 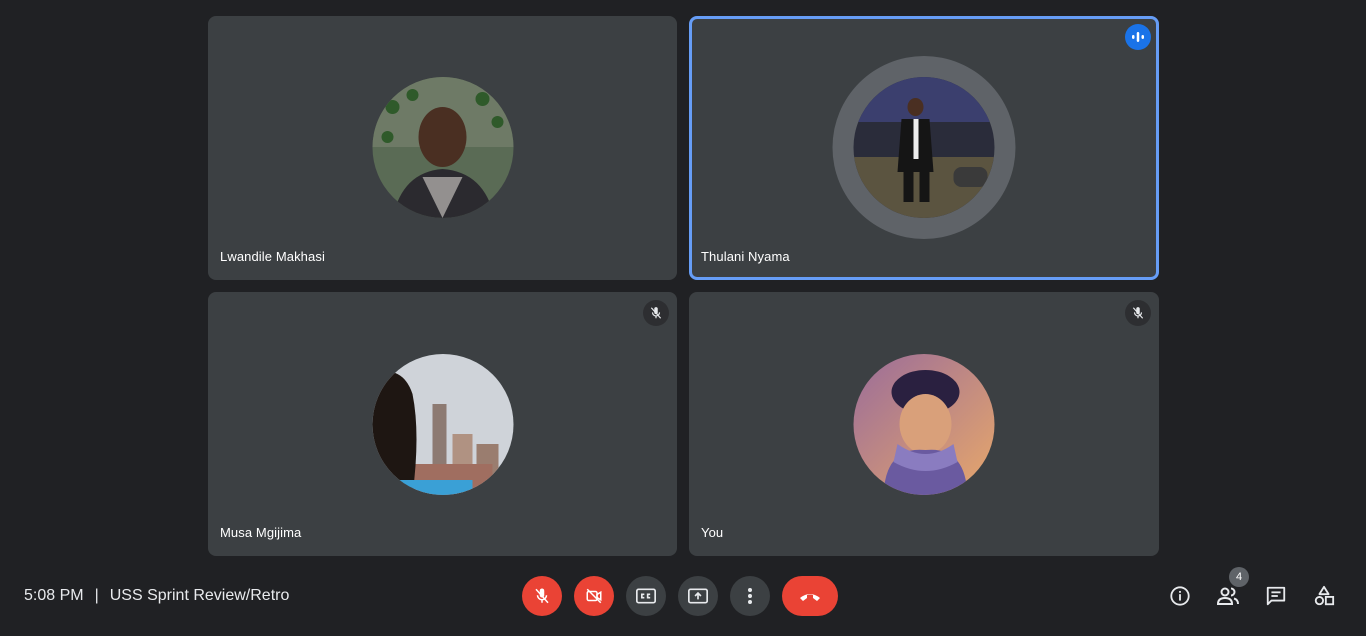 I want to click on leave-call-button, so click(x=810, y=596).